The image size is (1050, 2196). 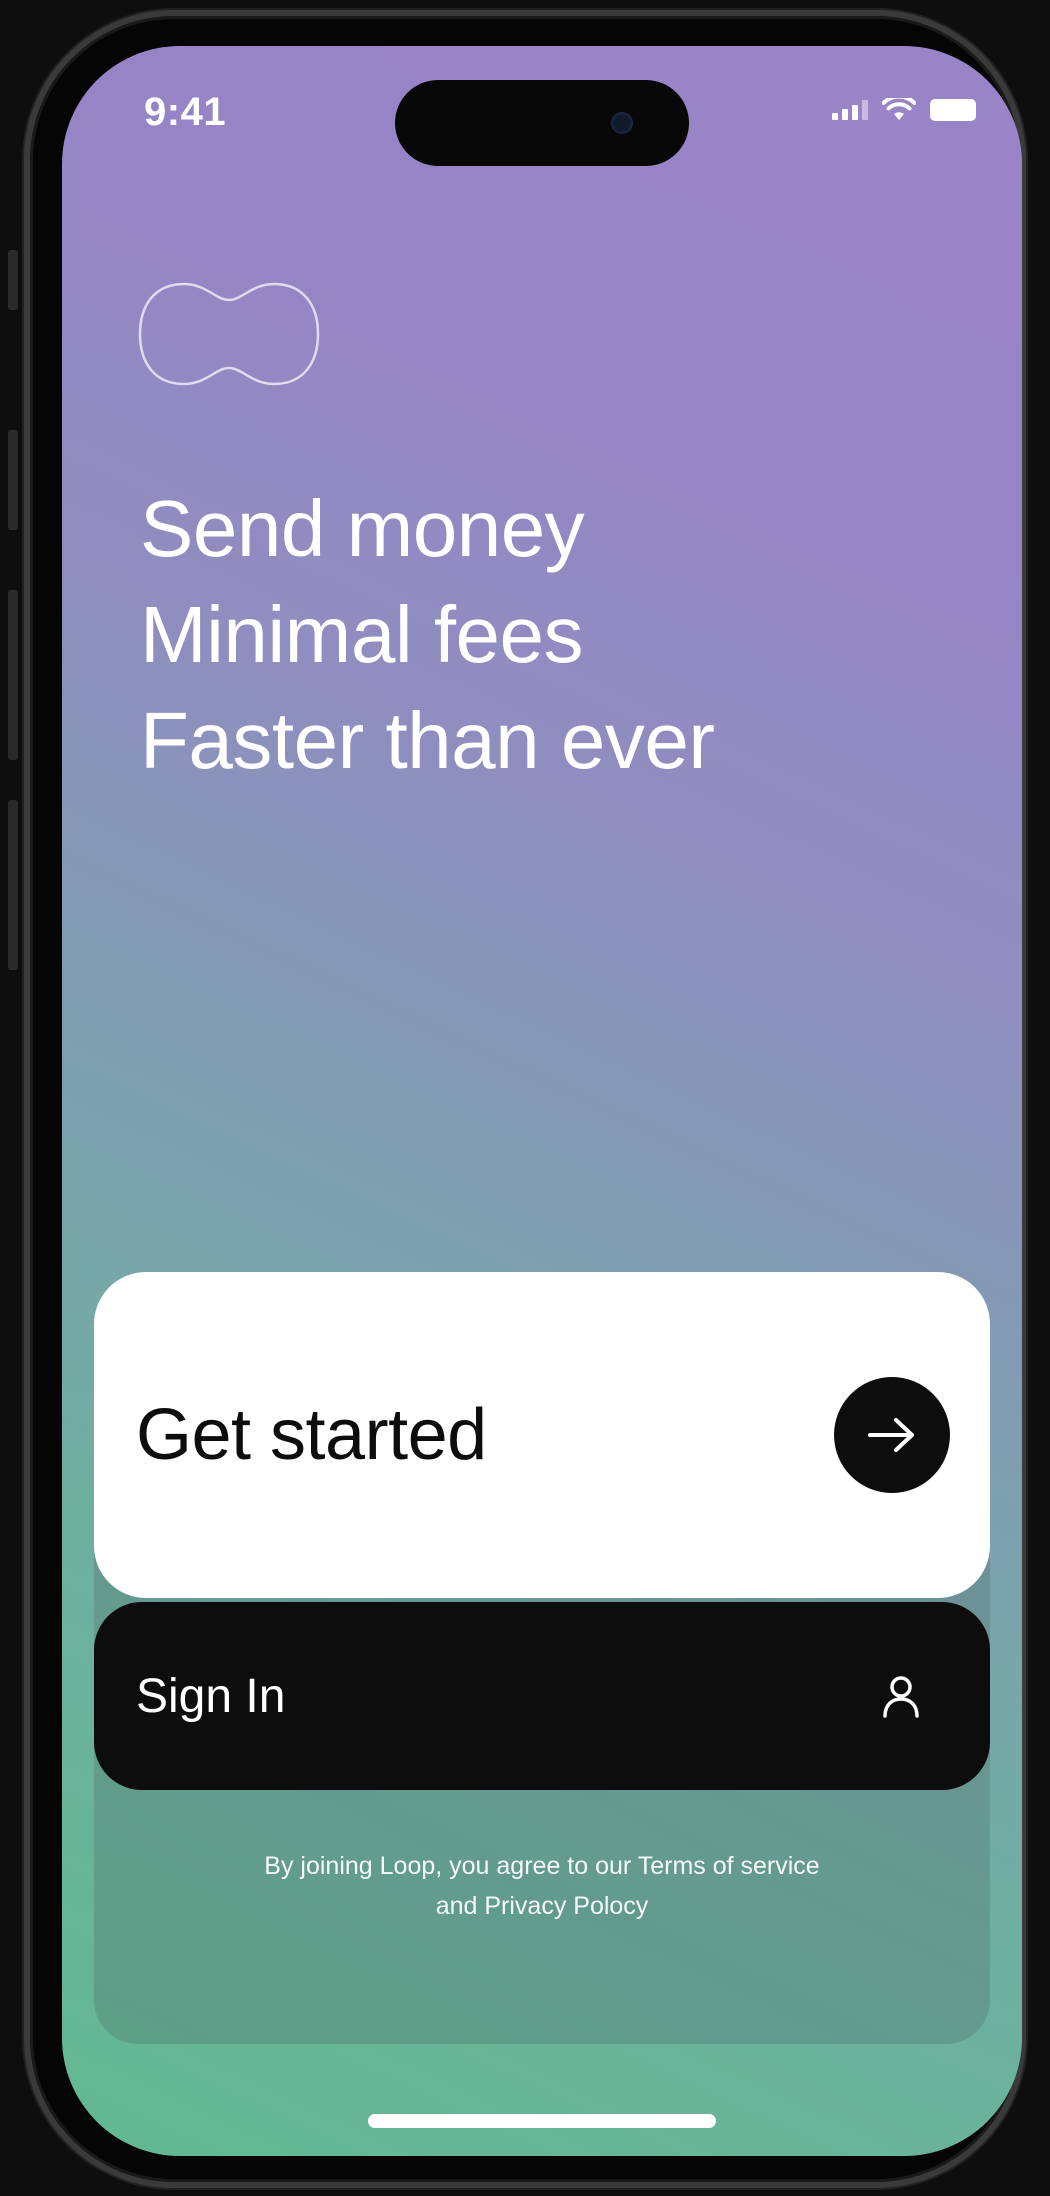 I want to click on get-started-label: Get started, so click(x=311, y=1435).